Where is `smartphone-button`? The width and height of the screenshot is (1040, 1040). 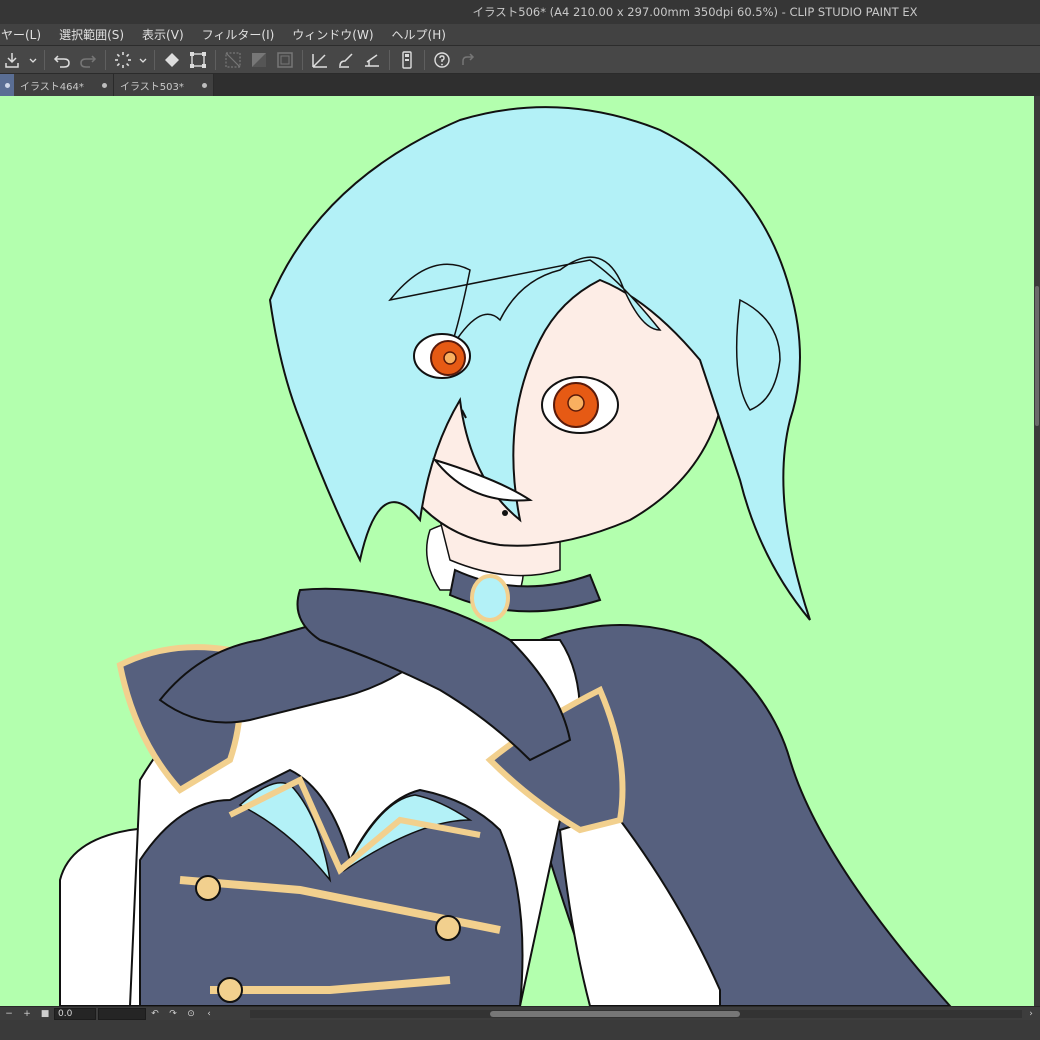
smartphone-button is located at coordinates (407, 60).